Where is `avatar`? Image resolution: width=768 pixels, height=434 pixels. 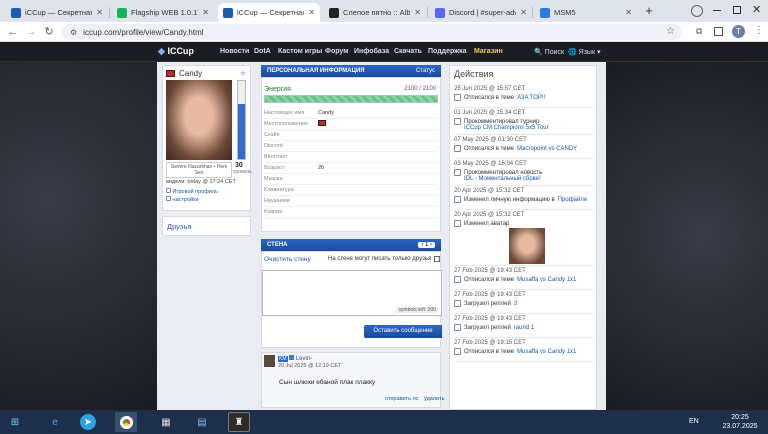 avatar is located at coordinates (199, 120).